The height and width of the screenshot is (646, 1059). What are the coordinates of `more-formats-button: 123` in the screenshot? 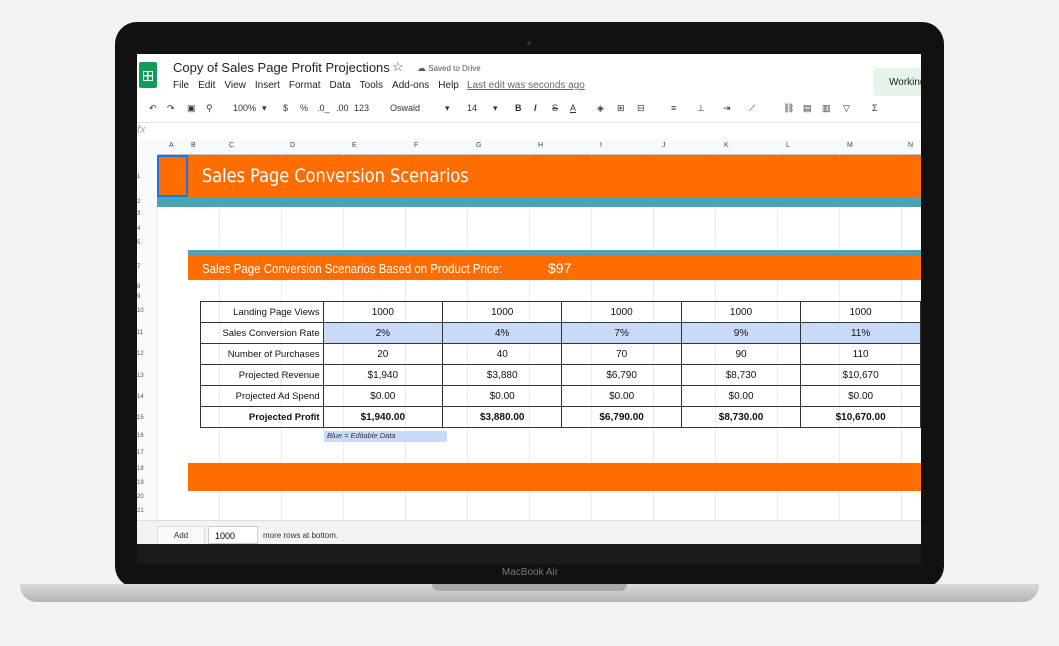 It's located at (361, 108).